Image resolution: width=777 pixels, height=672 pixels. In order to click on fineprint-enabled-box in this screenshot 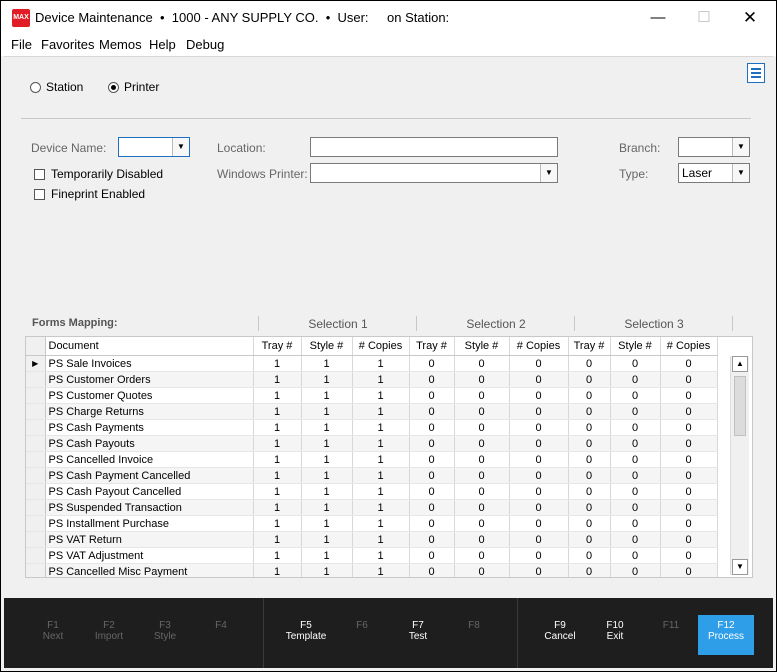, I will do `click(39, 194)`.